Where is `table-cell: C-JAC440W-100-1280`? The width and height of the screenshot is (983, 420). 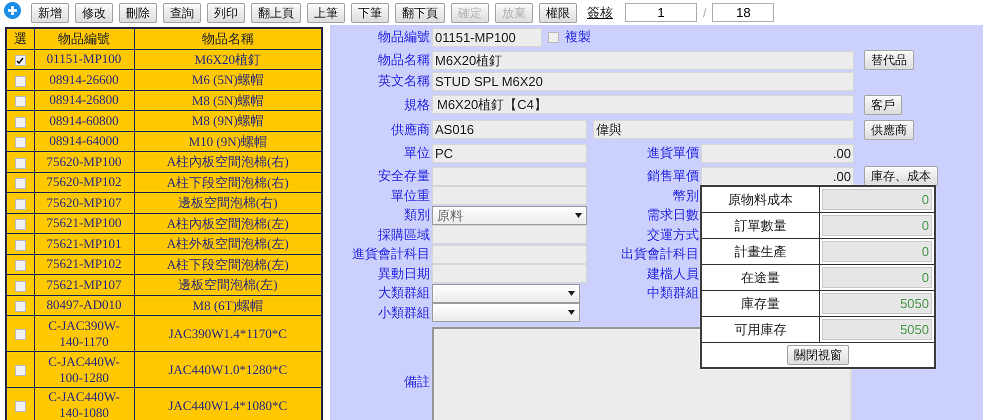 table-cell: C-JAC440W-100-1280 is located at coordinates (84, 370).